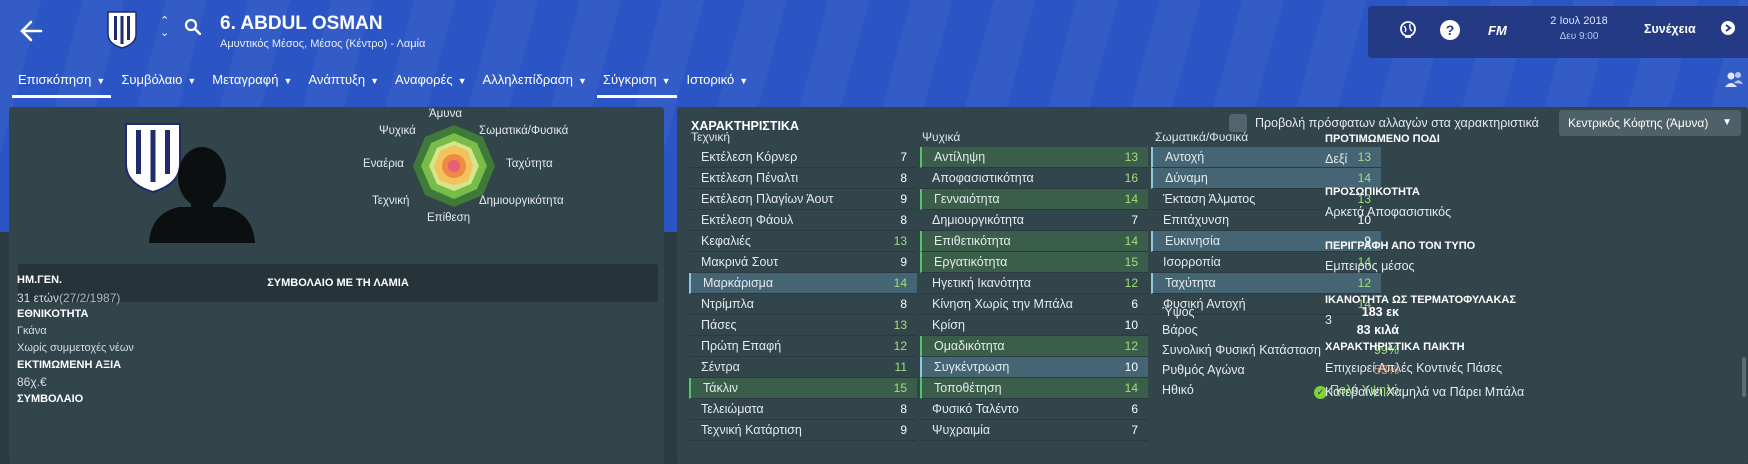  What do you see at coordinates (803, 325) in the screenshot?
I see `attribute-row: Πάσες 13` at bounding box center [803, 325].